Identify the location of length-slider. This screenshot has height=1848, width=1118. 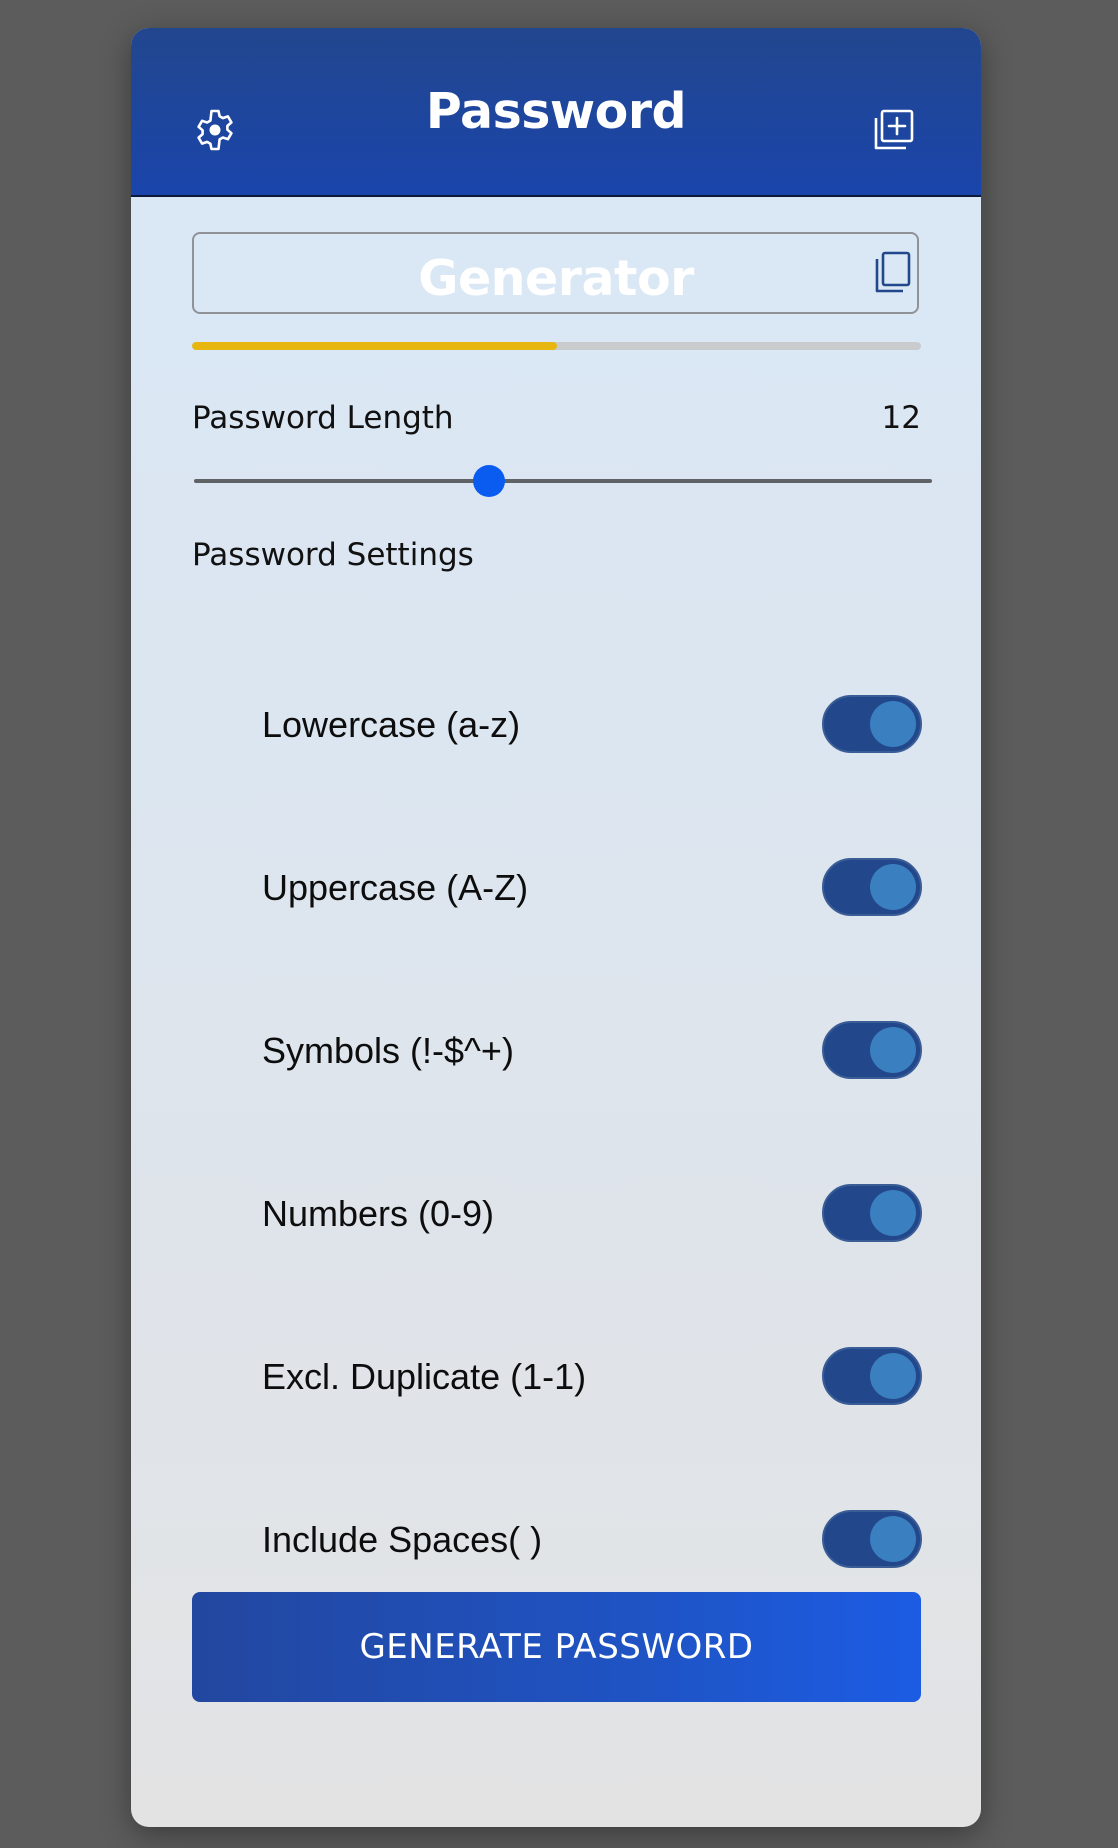
(563, 481).